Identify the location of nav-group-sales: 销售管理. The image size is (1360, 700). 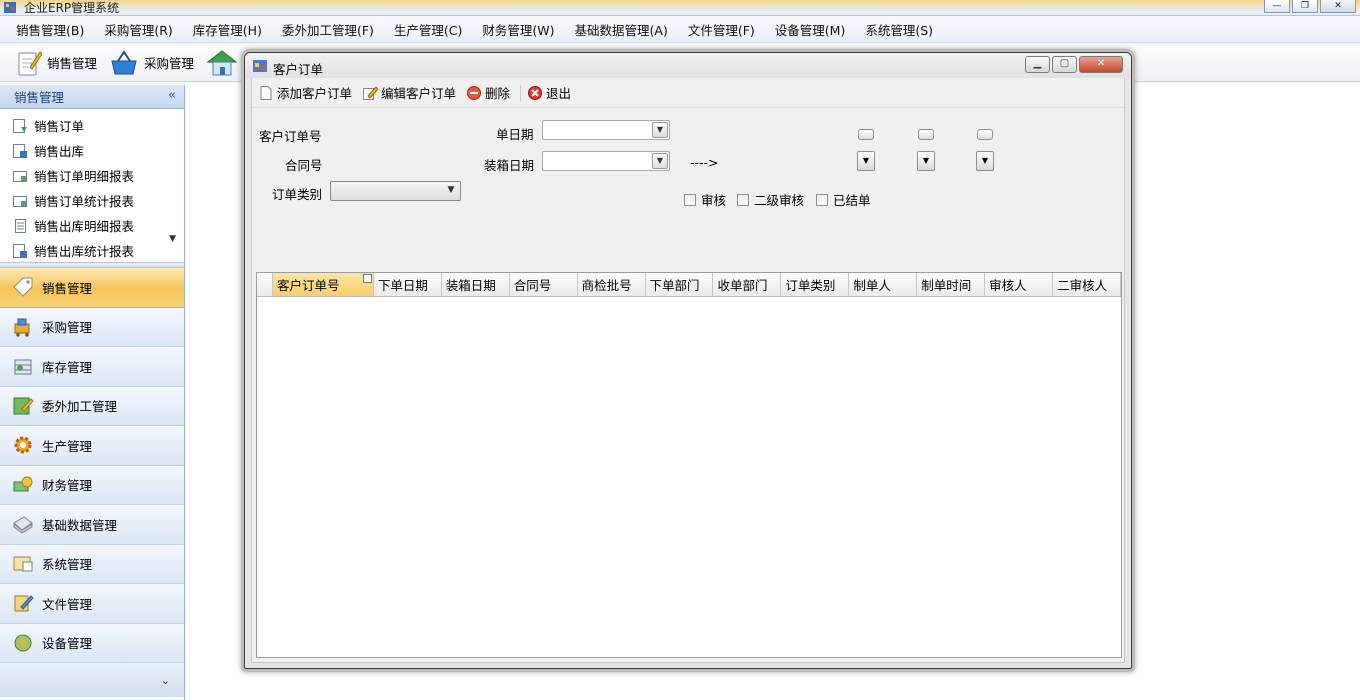
(92, 288).